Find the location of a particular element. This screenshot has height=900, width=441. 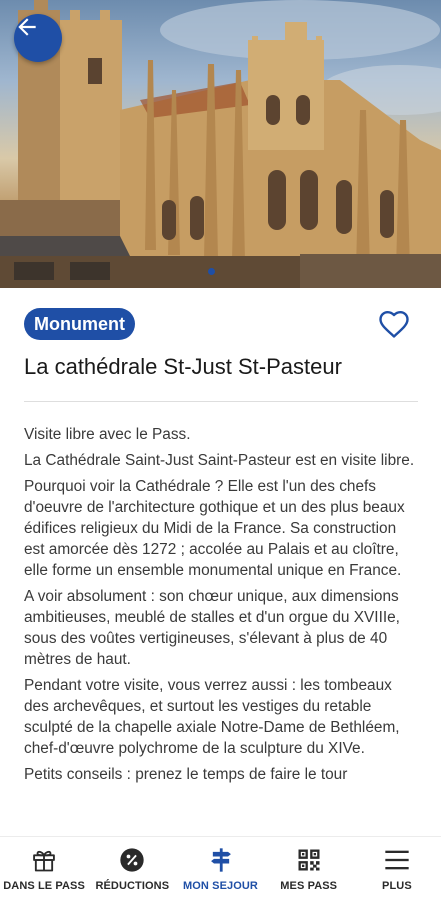

nav-label: RÉDUCTIONS is located at coordinates (132, 886).